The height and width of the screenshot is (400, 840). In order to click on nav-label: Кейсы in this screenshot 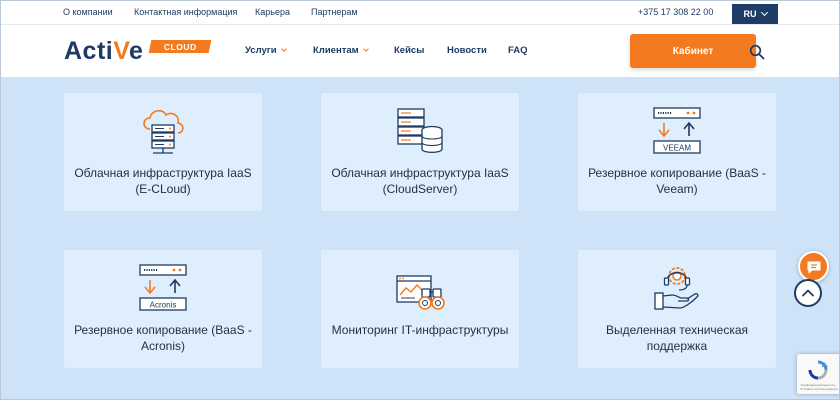, I will do `click(409, 50)`.